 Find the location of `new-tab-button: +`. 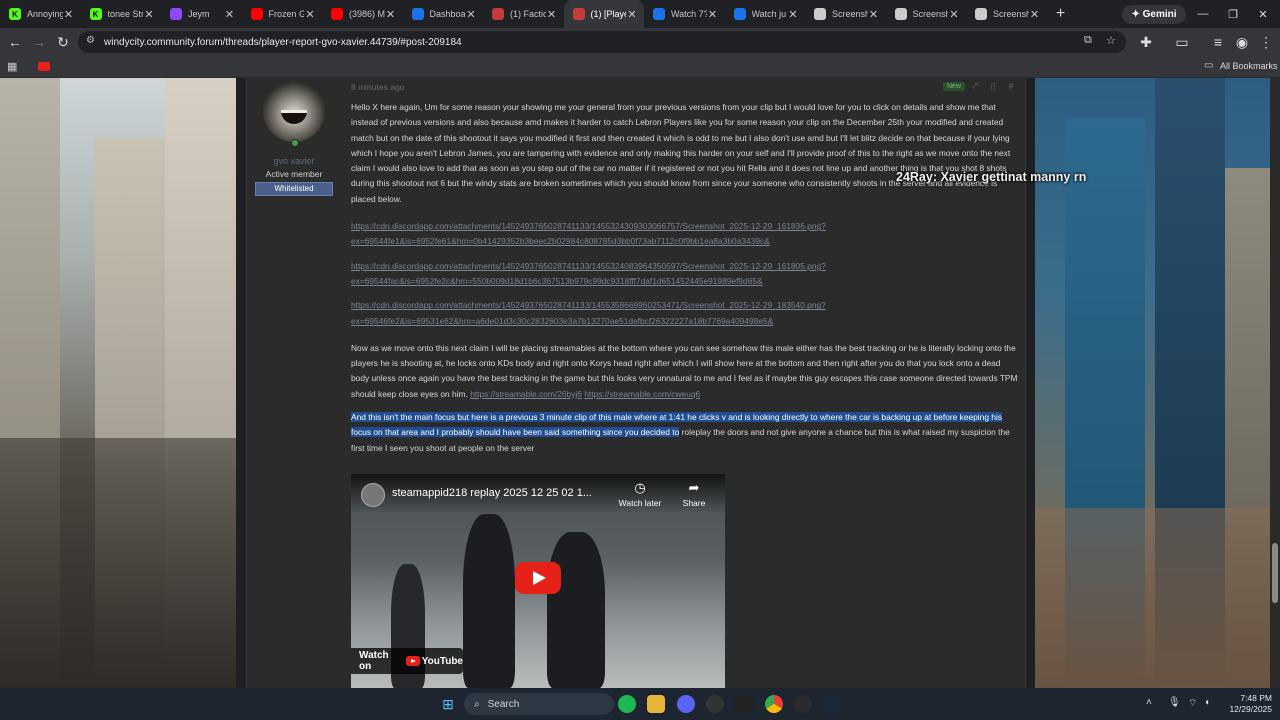

new-tab-button: + is located at coordinates (1061, 14).